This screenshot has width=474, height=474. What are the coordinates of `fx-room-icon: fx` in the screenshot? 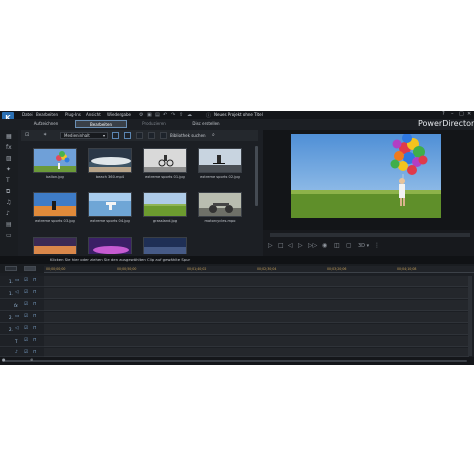 It's located at (9, 147).